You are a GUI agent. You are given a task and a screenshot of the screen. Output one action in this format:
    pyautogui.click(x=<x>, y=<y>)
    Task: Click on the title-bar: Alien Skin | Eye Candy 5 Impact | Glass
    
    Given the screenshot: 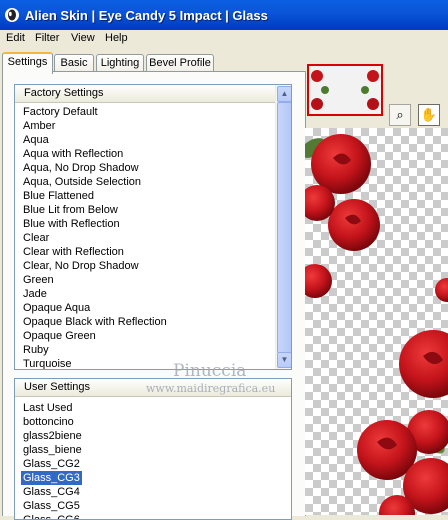 What is the action you would take?
    pyautogui.click(x=224, y=15)
    